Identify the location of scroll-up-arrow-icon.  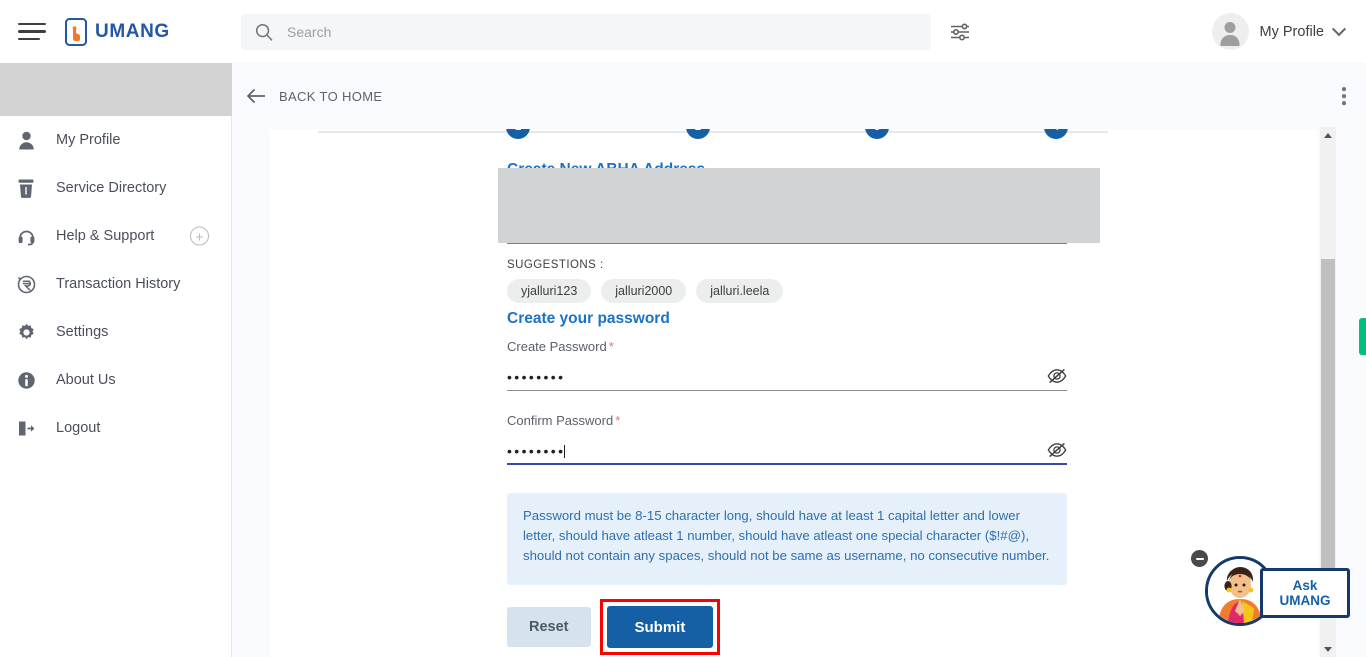
(1328, 135).